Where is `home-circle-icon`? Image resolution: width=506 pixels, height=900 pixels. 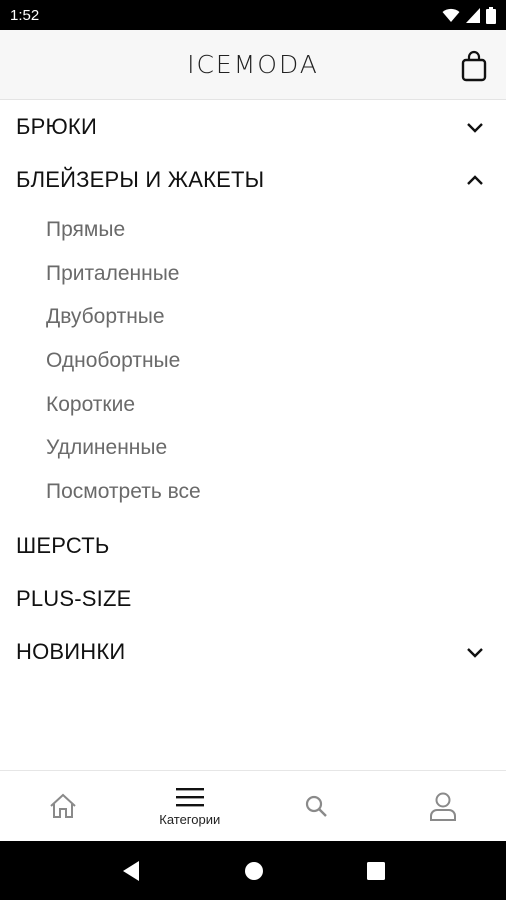
home-circle-icon is located at coordinates (254, 871).